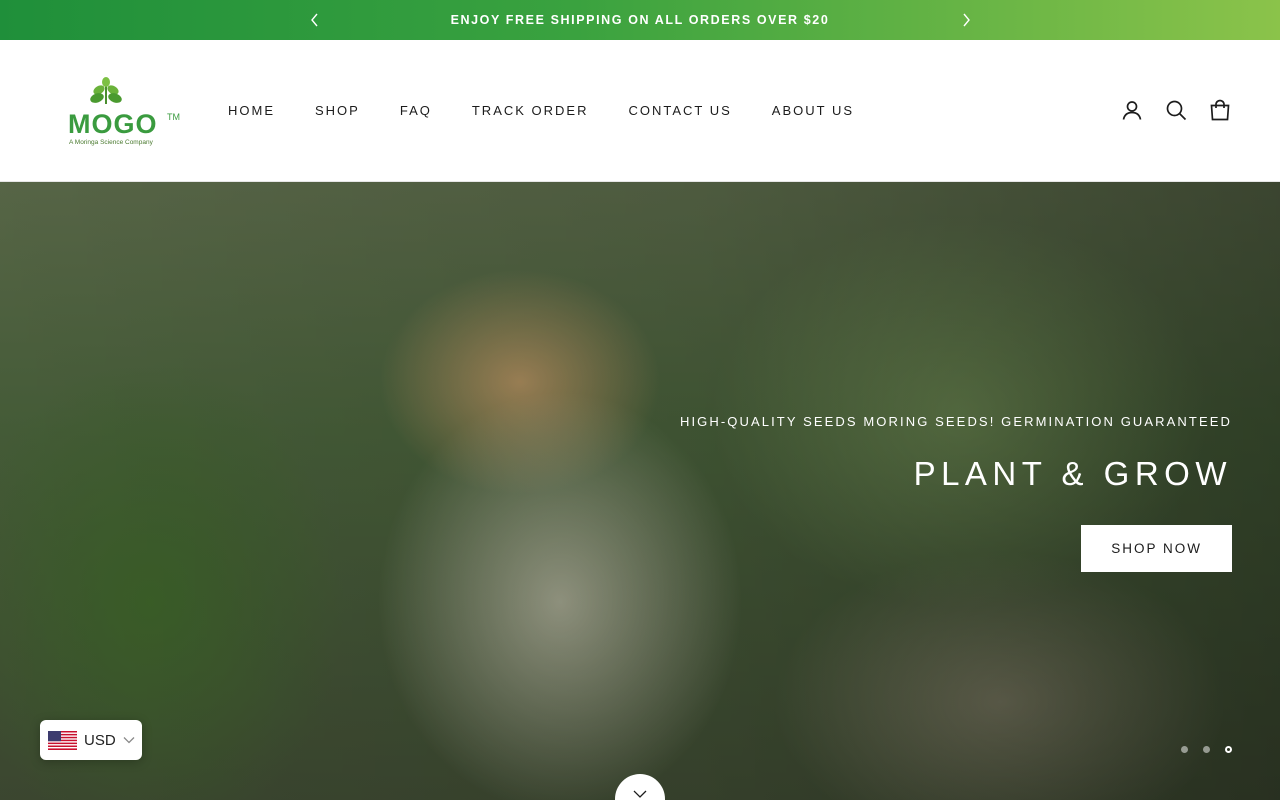 The width and height of the screenshot is (1280, 800). I want to click on search-icon, so click(1176, 110).